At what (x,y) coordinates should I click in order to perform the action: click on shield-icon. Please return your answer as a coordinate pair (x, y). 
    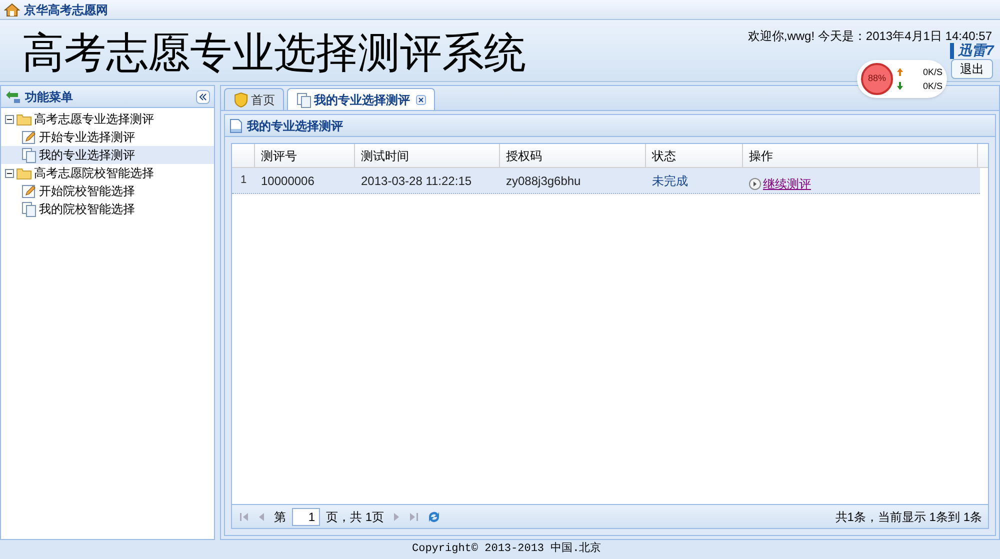
    Looking at the image, I should click on (241, 100).